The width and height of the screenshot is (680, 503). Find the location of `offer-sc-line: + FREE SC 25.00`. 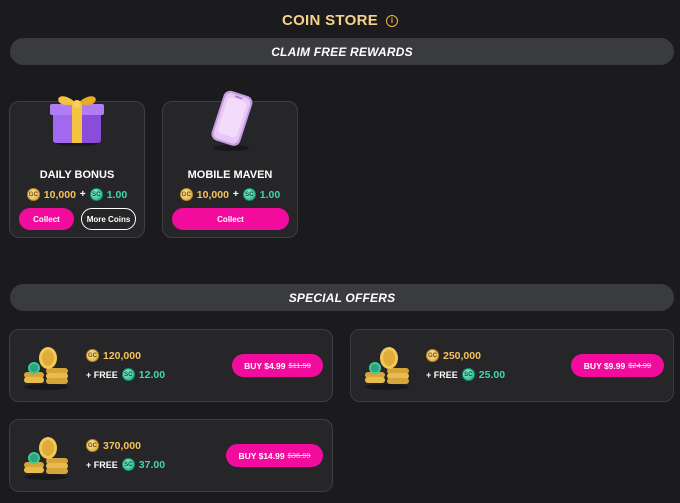

offer-sc-line: + FREE SC 25.00 is located at coordinates (465, 374).